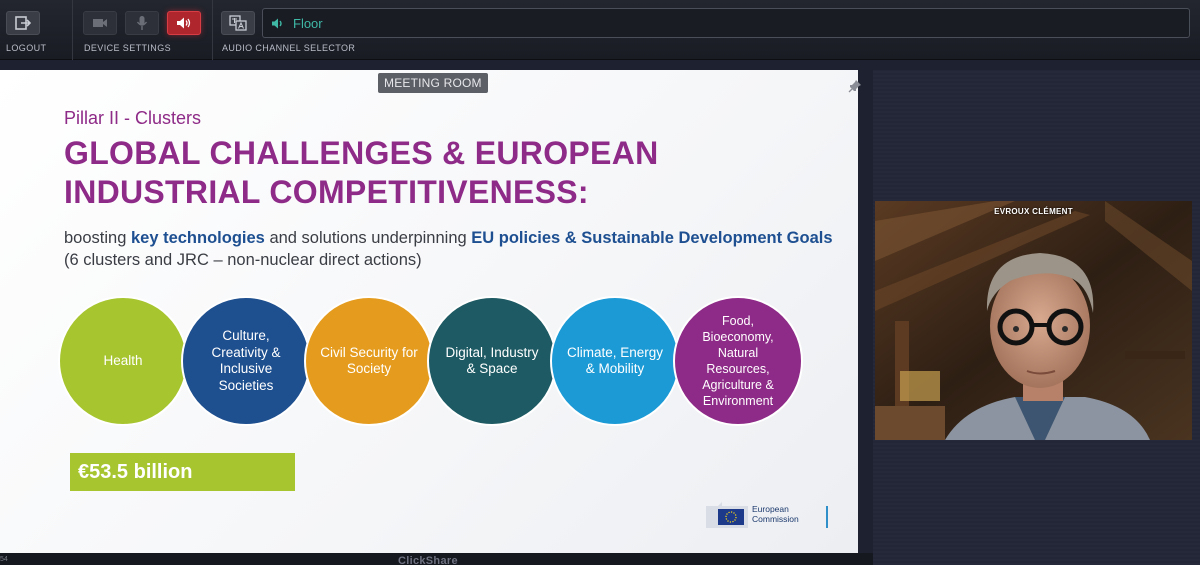 The height and width of the screenshot is (565, 1200). I want to click on logo-line-2: Commission, so click(775, 519).